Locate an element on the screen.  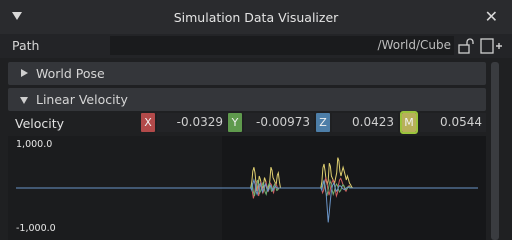
scrollbar is located at coordinates (495, 151).